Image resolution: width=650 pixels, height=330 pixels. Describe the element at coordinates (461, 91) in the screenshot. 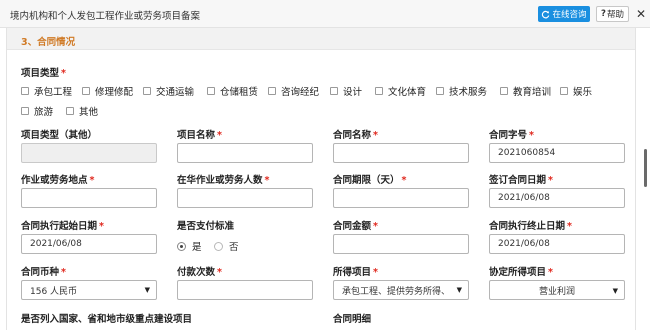

I see `checkbox-project-type: 技术服务` at that location.